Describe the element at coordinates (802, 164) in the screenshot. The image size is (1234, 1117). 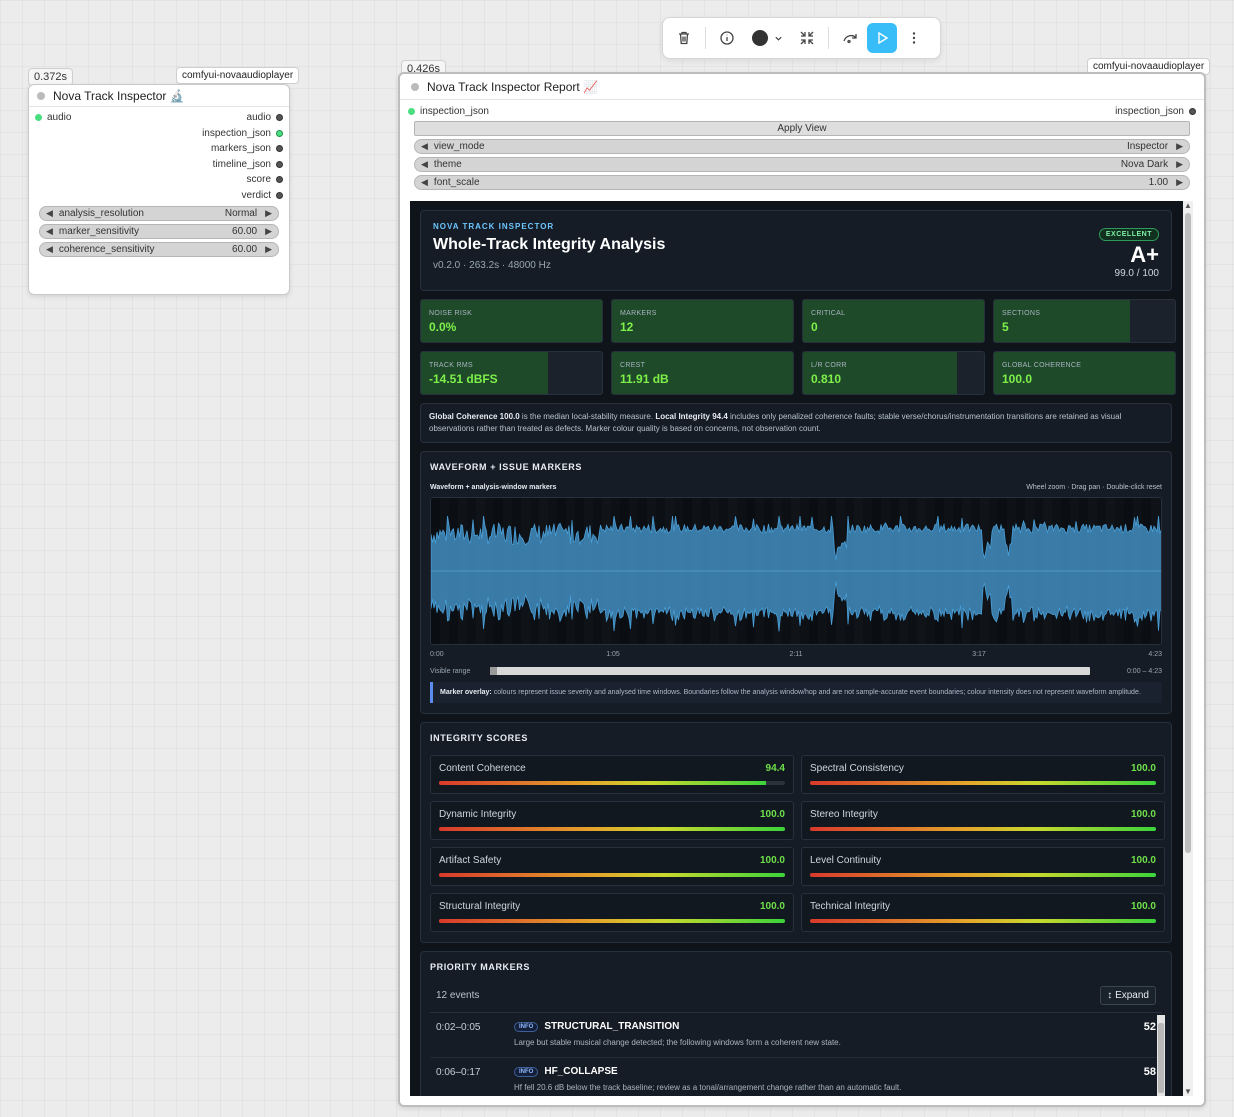
I see `widget-theme: ◀ theme Nova Dark ▶` at that location.